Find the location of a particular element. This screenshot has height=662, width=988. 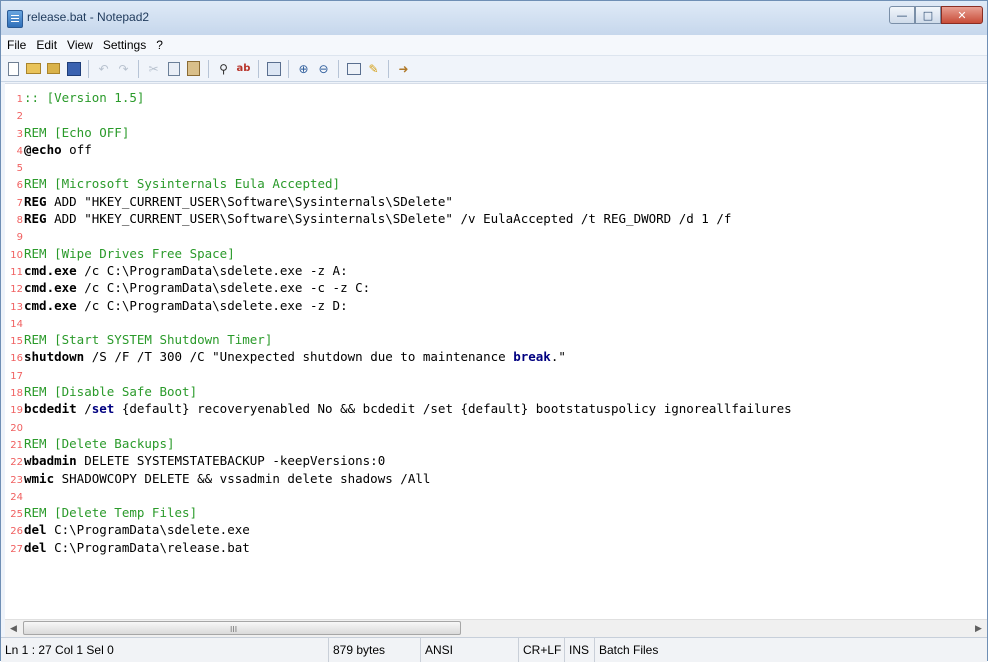

zoom-out-icon: ⊖ is located at coordinates (323, 68).